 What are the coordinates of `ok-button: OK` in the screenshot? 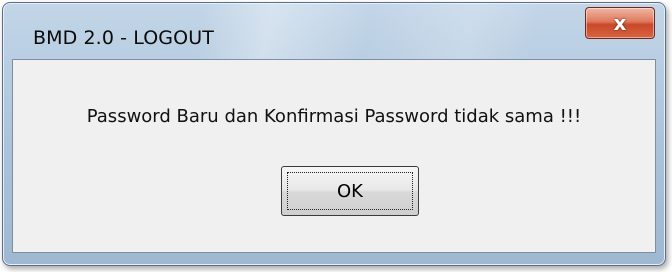 It's located at (350, 191).